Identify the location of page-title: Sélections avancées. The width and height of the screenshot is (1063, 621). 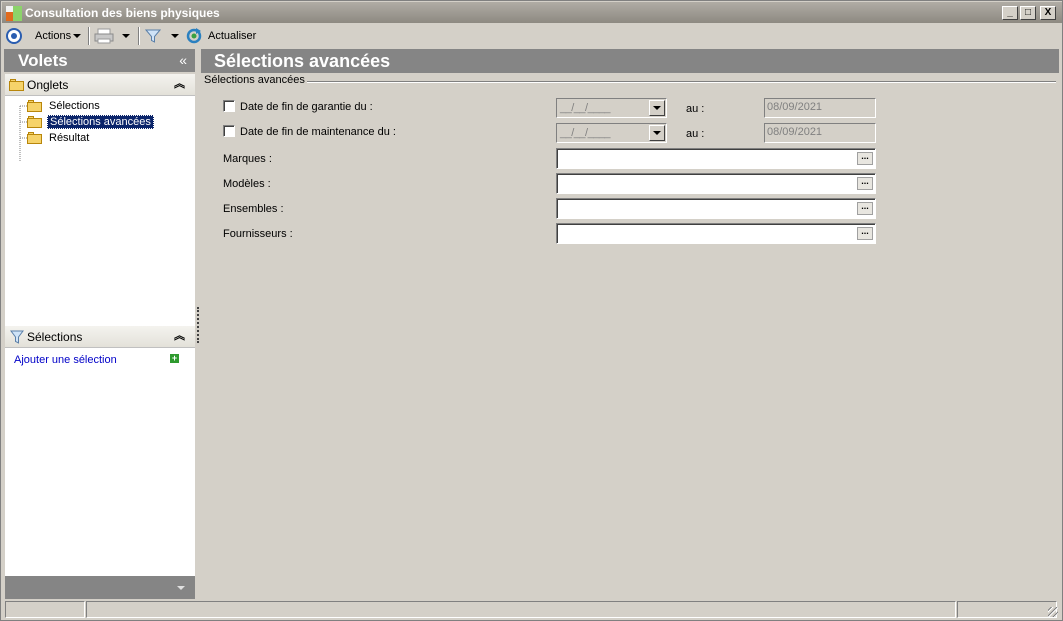
(630, 61).